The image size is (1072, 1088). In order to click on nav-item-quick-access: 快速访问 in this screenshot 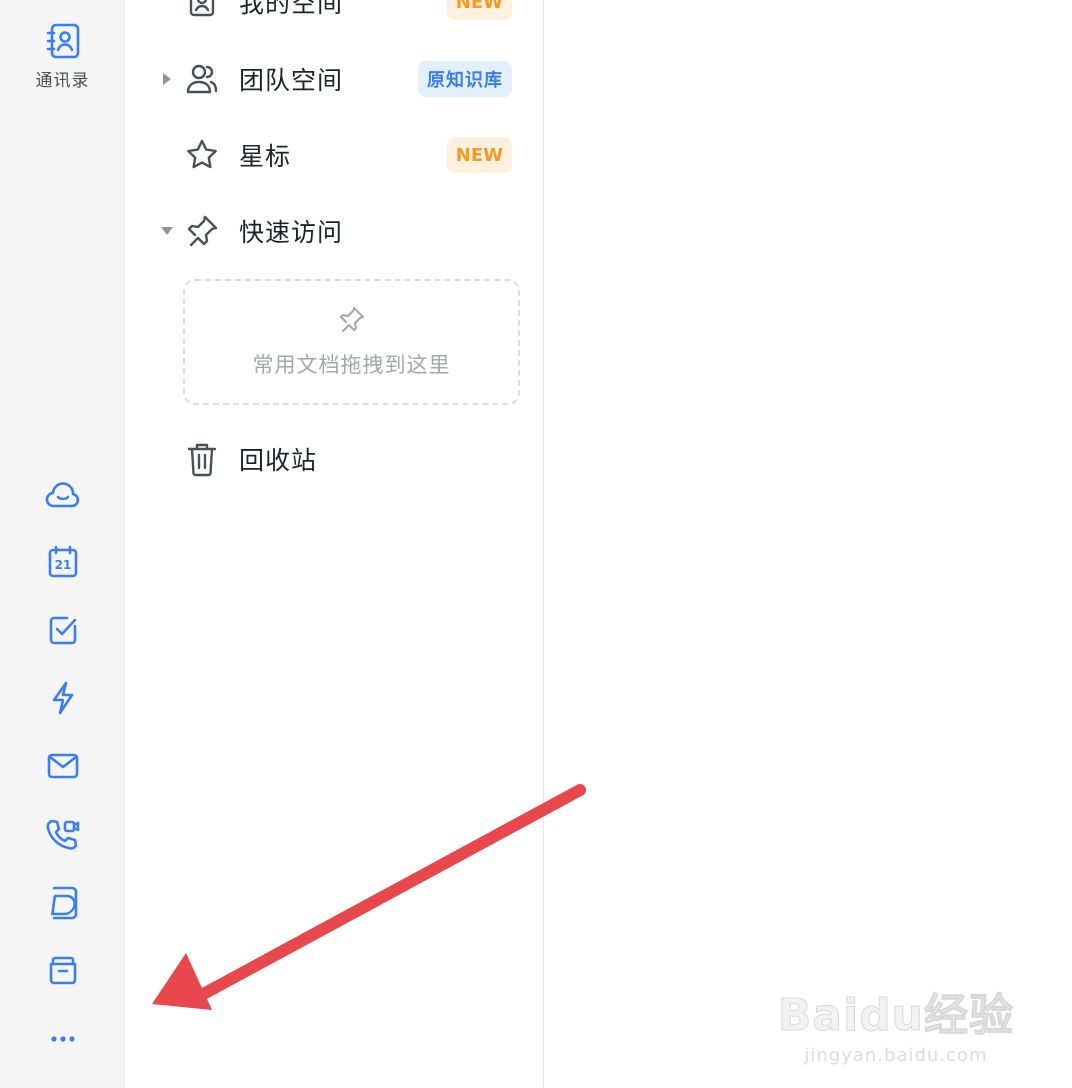, I will do `click(335, 231)`.